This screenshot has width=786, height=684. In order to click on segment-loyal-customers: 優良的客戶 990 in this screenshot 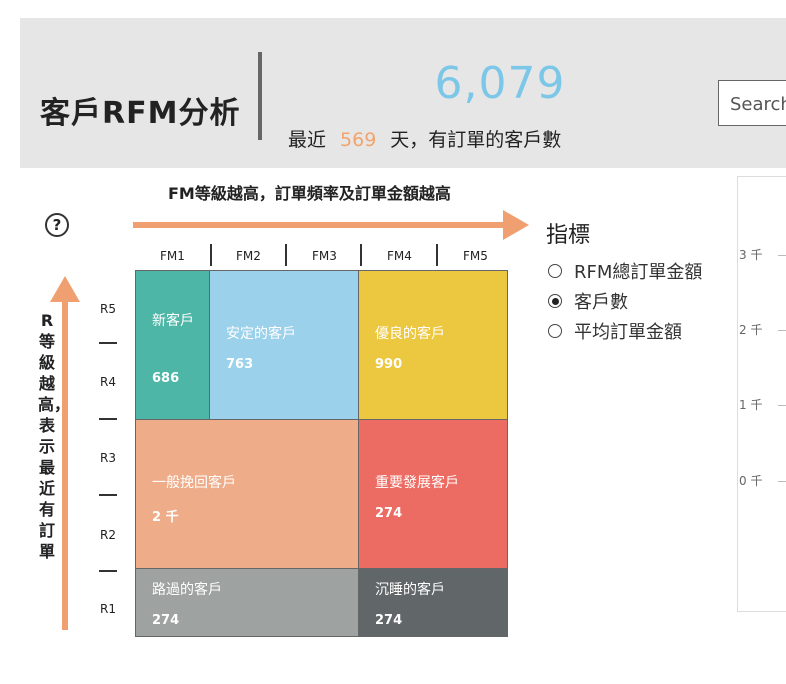, I will do `click(433, 345)`.